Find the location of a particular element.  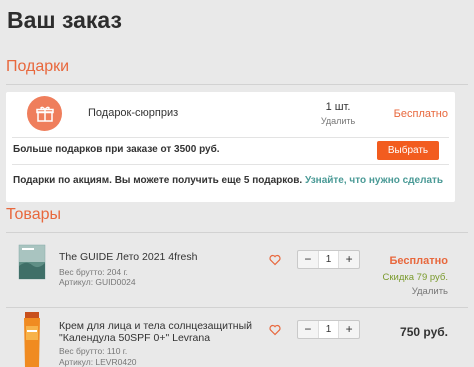

product-remove-link: Удалить is located at coordinates (430, 291).